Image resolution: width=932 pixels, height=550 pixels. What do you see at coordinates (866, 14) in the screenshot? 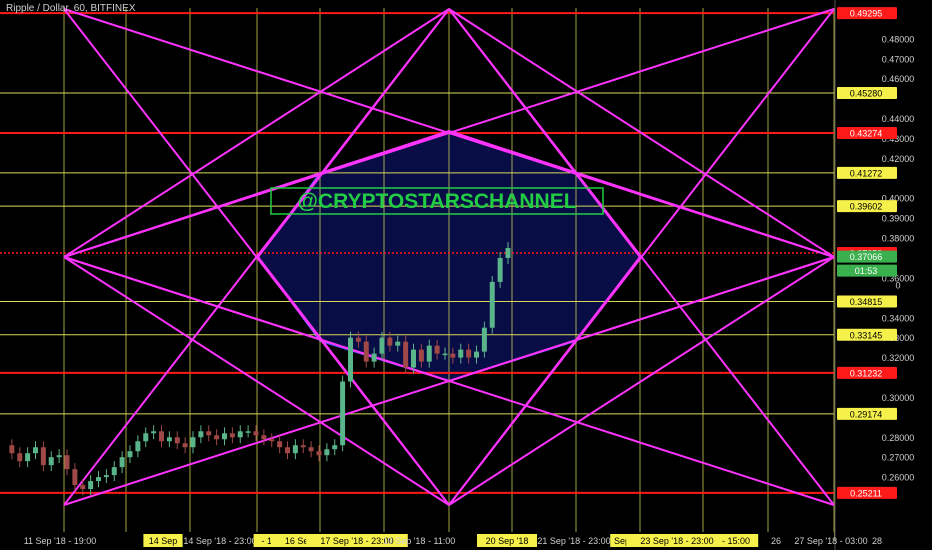
I see `red-level-tag-0-text: 0.49295` at bounding box center [866, 14].